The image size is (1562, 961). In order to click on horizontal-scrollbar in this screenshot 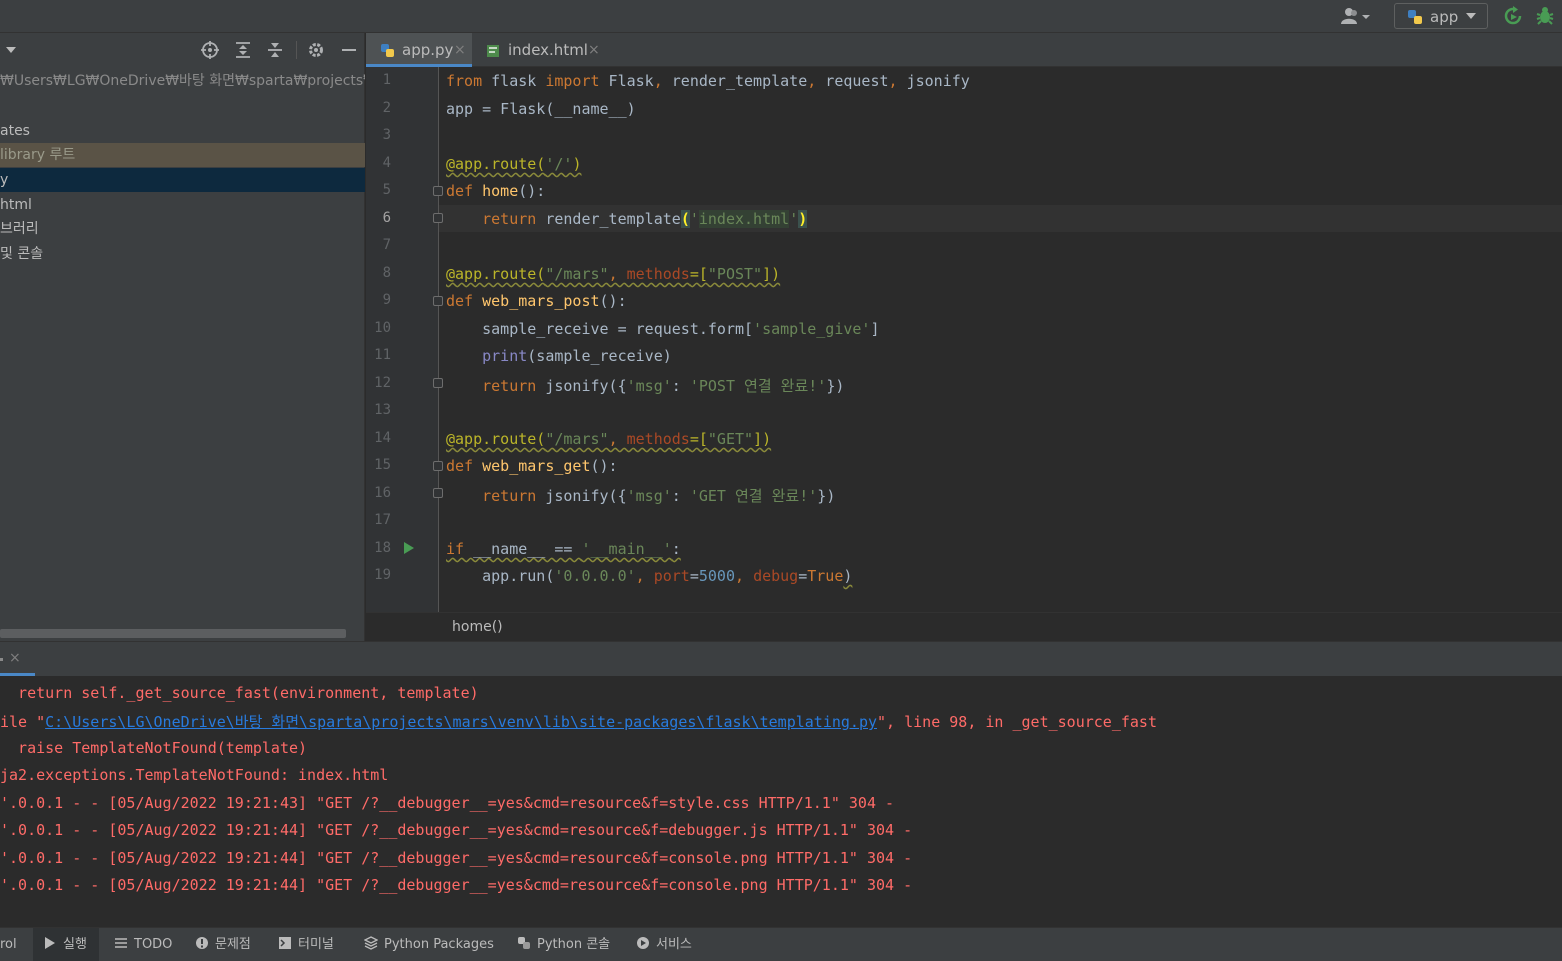, I will do `click(173, 633)`.